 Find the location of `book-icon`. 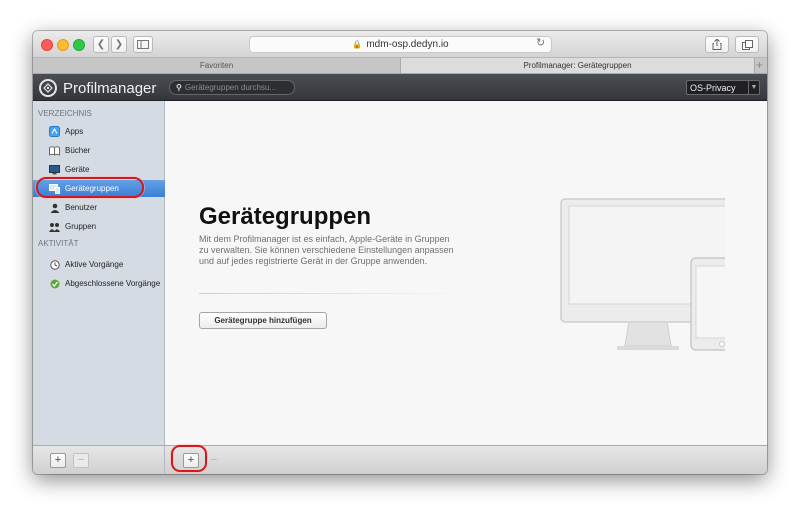

book-icon is located at coordinates (54, 150).